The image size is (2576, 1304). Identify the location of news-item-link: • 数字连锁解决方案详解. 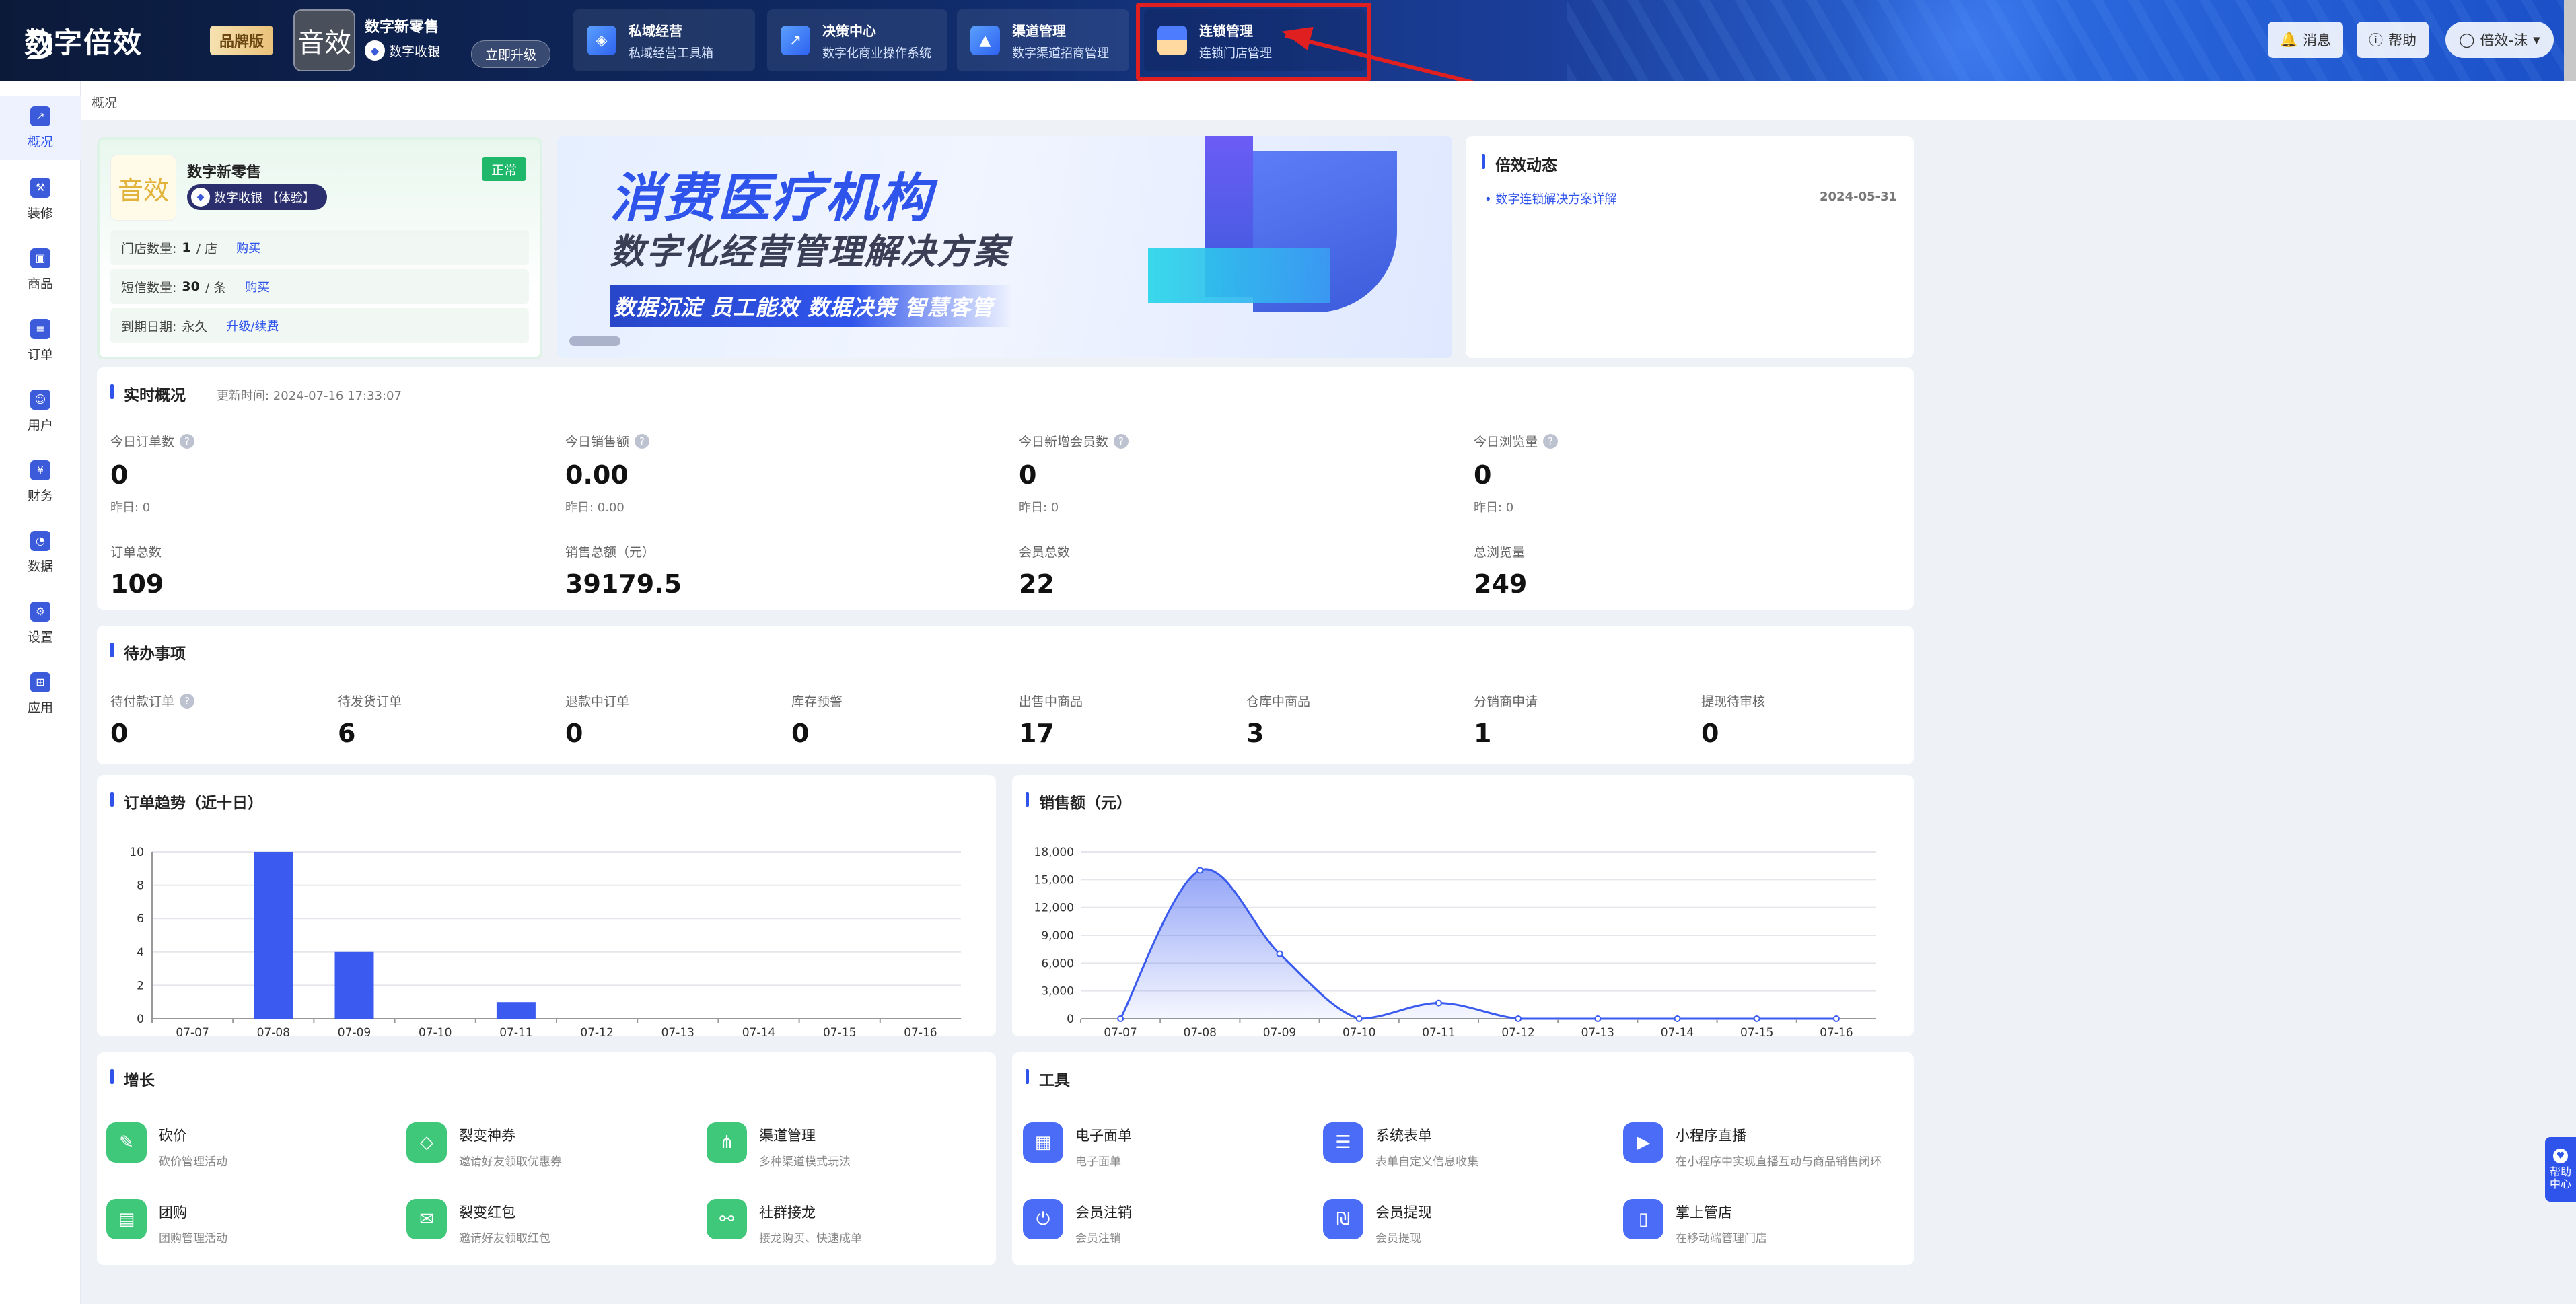
(1550, 198).